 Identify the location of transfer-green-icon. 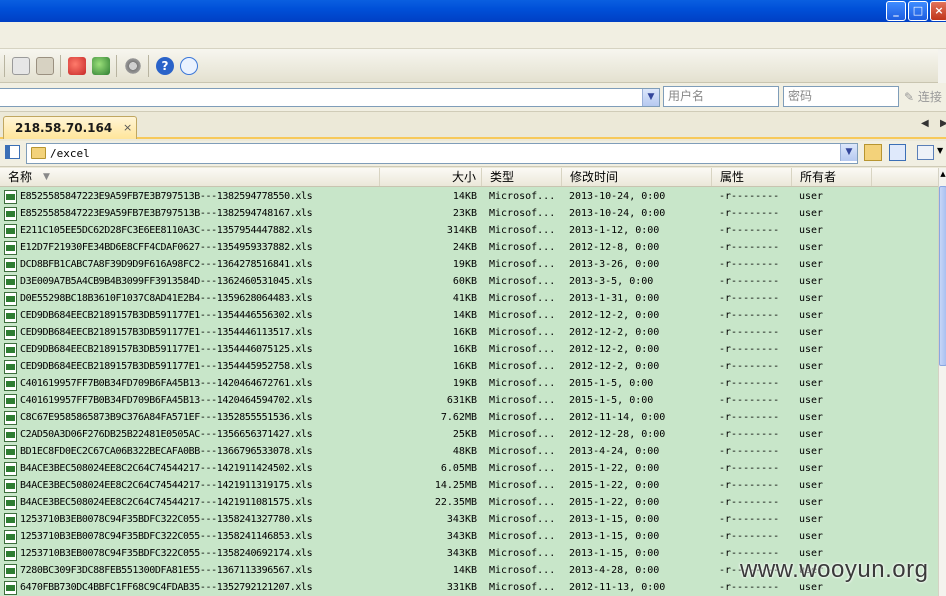
(101, 66).